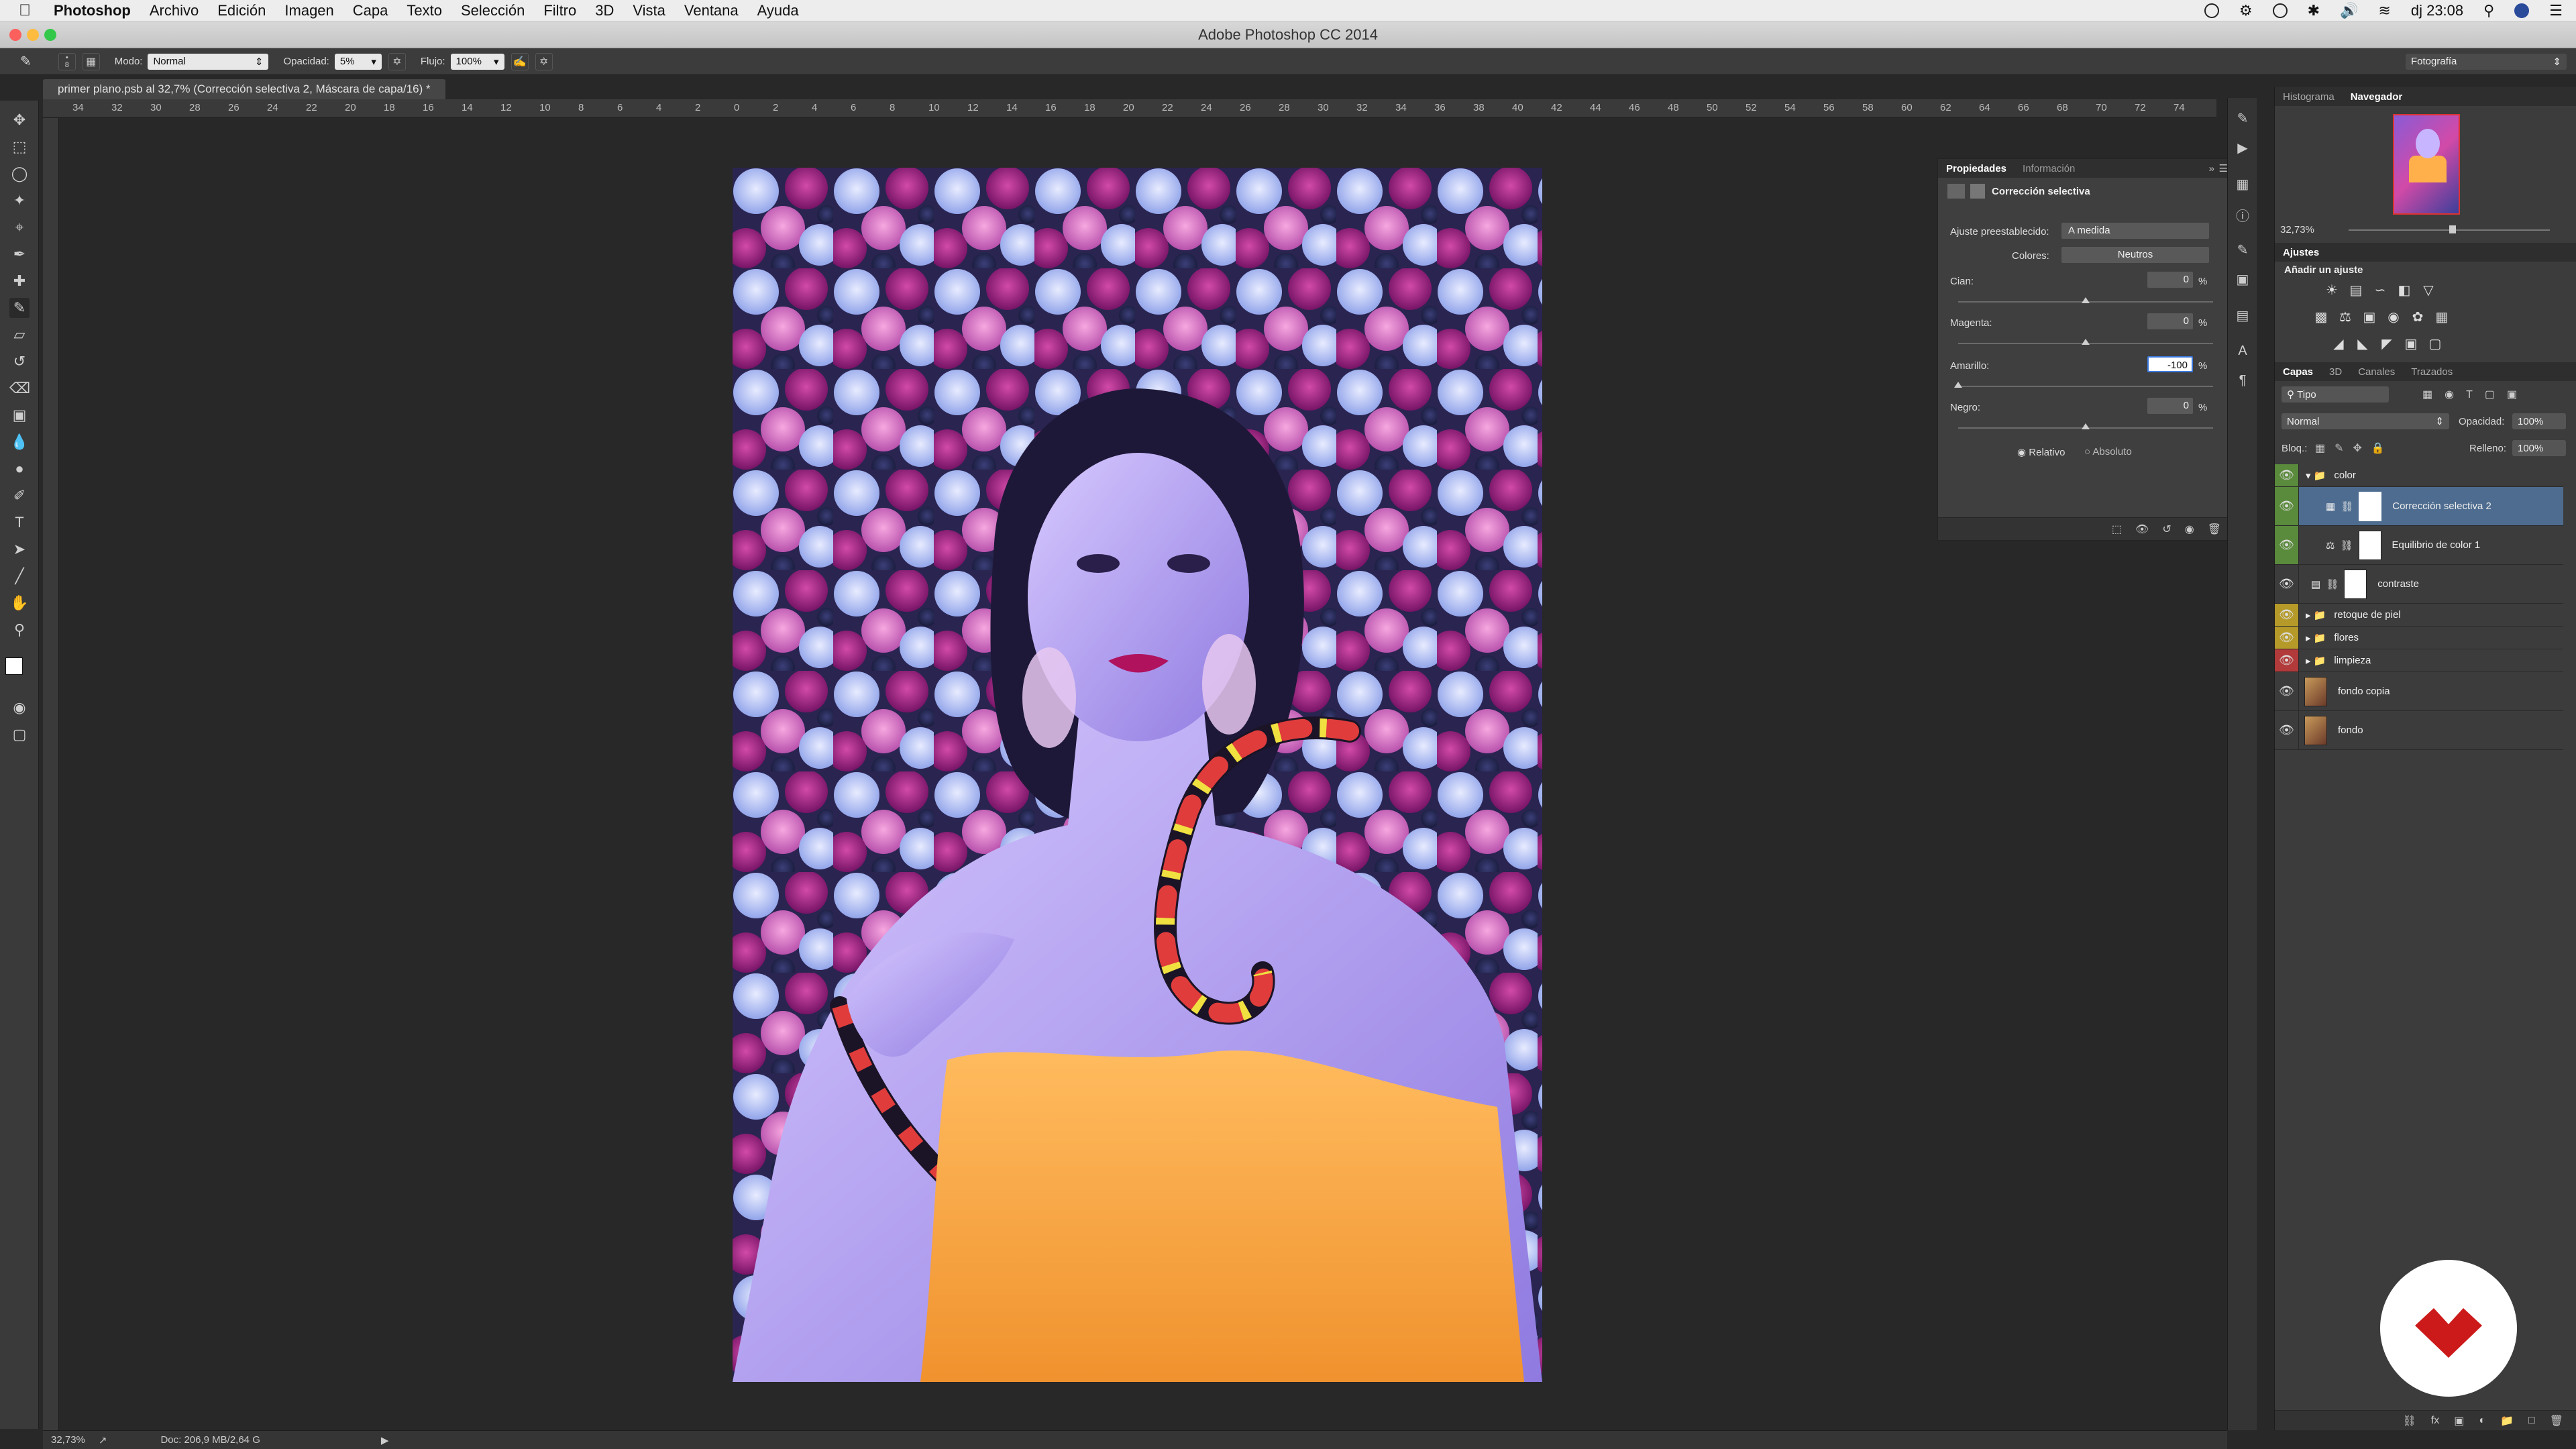 Image resolution: width=2576 pixels, height=1449 pixels. What do you see at coordinates (19, 120) in the screenshot?
I see `move-tool-icon: ✥` at bounding box center [19, 120].